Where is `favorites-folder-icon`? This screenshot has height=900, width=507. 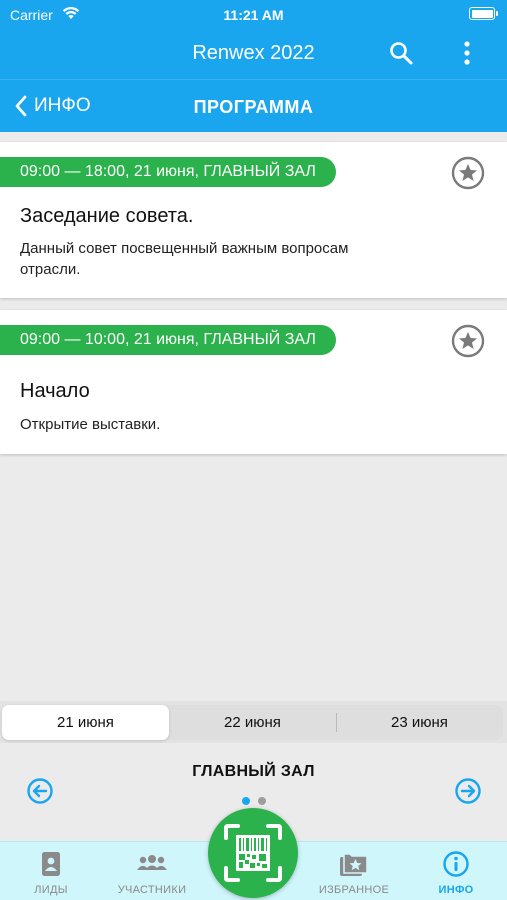 favorites-folder-icon is located at coordinates (354, 866).